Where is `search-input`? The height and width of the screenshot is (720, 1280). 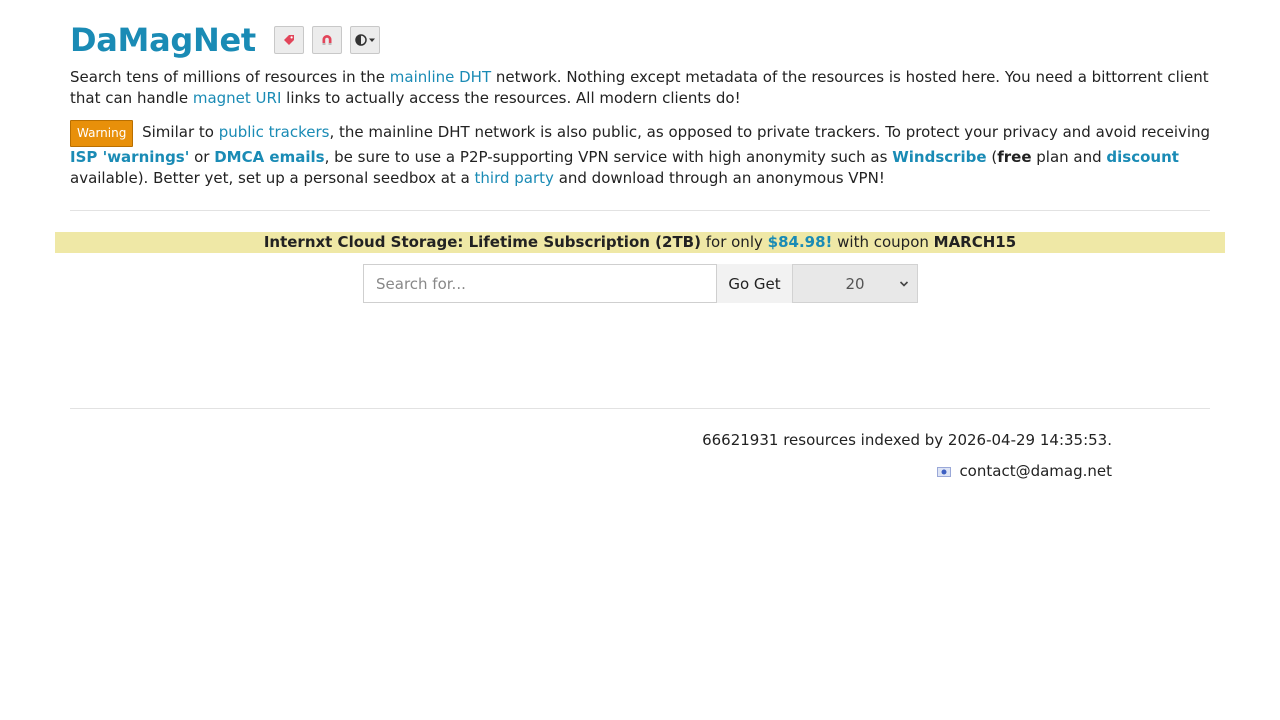
search-input is located at coordinates (540, 283).